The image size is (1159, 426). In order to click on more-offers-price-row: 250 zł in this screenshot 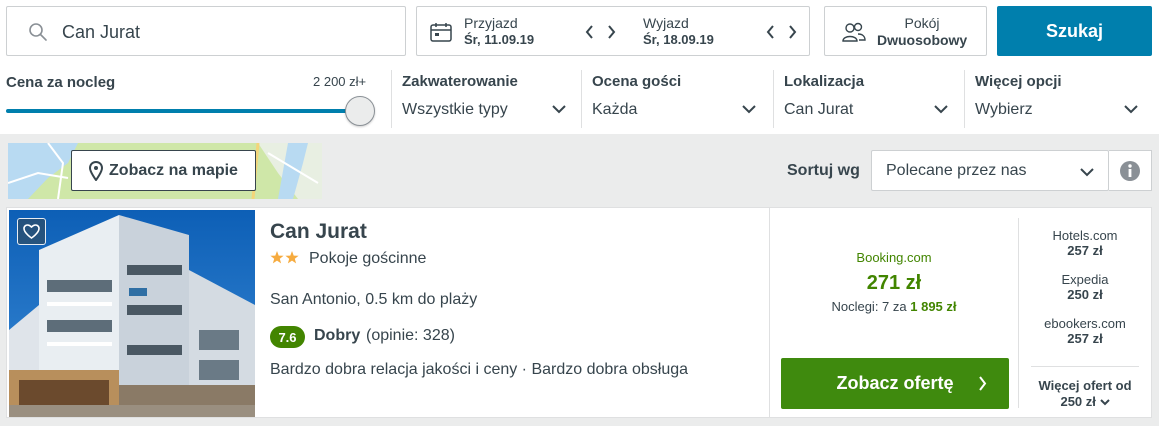, I will do `click(1085, 402)`.